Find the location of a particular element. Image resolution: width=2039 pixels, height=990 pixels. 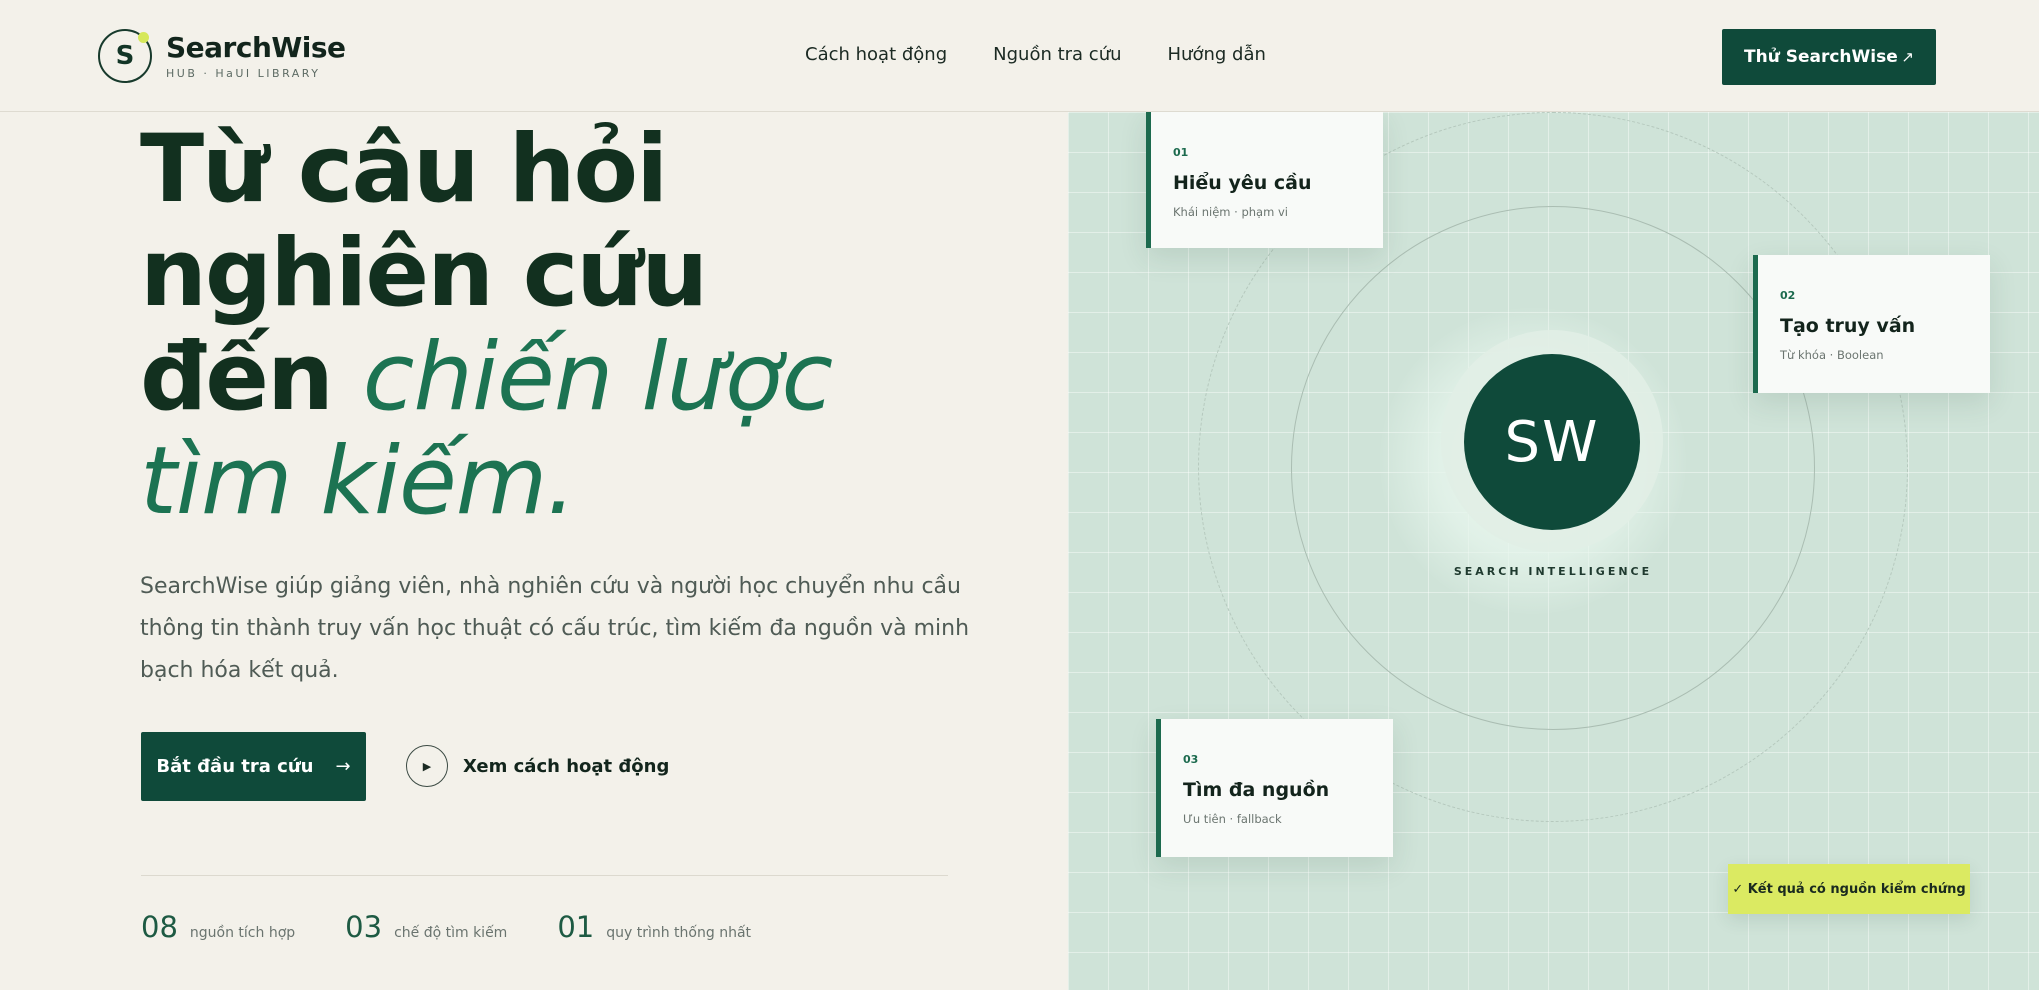

stat-sources: 08 nguồn tích hợp is located at coordinates (218, 927).